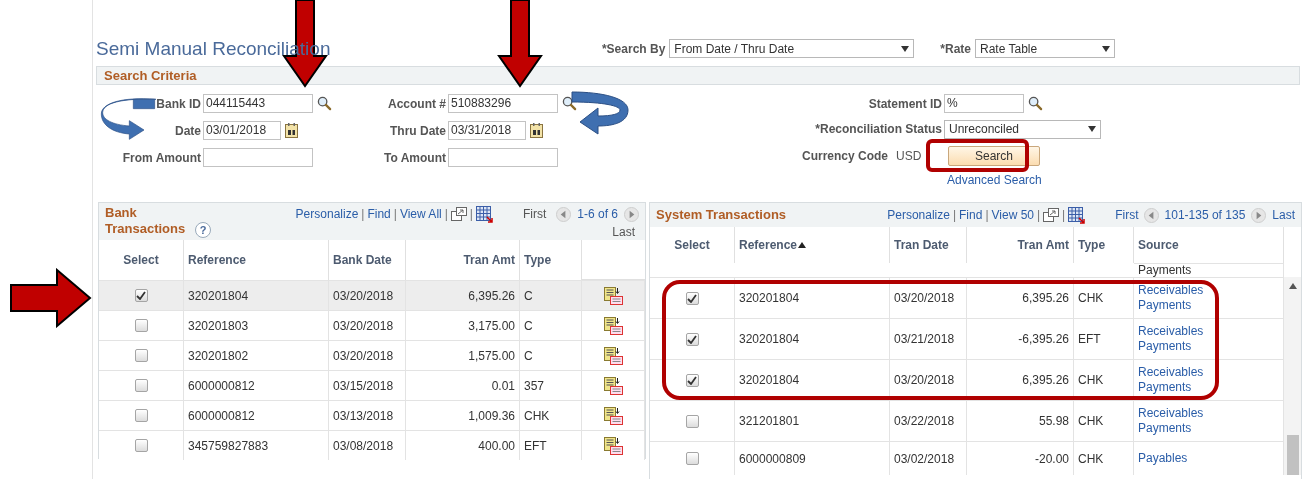 This screenshot has height=479, width=1308. I want to click on input-field: 044115443, so click(258, 103).